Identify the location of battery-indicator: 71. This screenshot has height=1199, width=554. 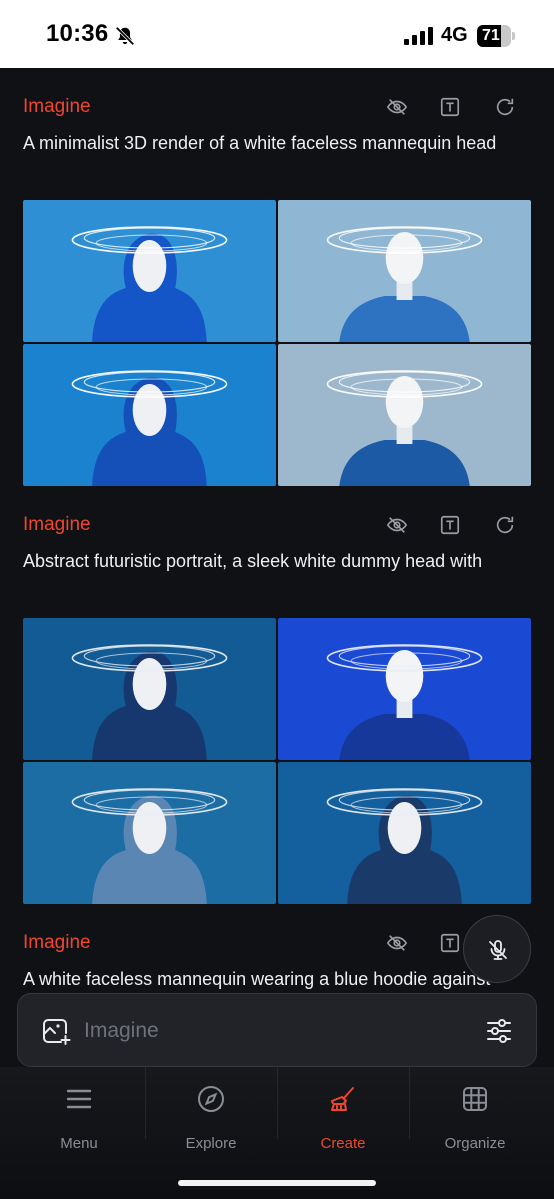
(496, 36).